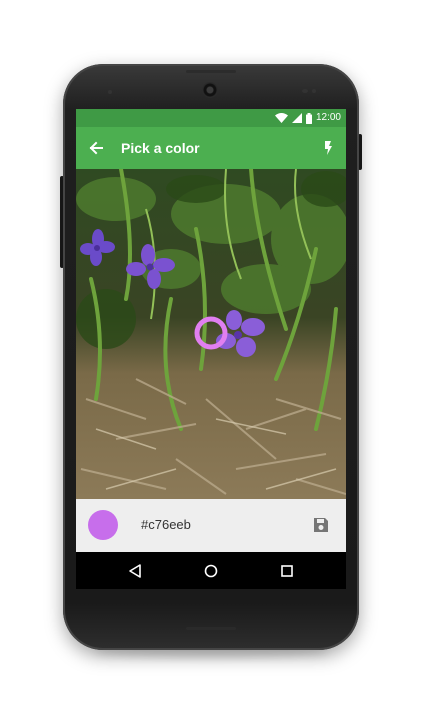 The height and width of the screenshot is (714, 422). What do you see at coordinates (281, 118) in the screenshot?
I see `wifi-icon` at bounding box center [281, 118].